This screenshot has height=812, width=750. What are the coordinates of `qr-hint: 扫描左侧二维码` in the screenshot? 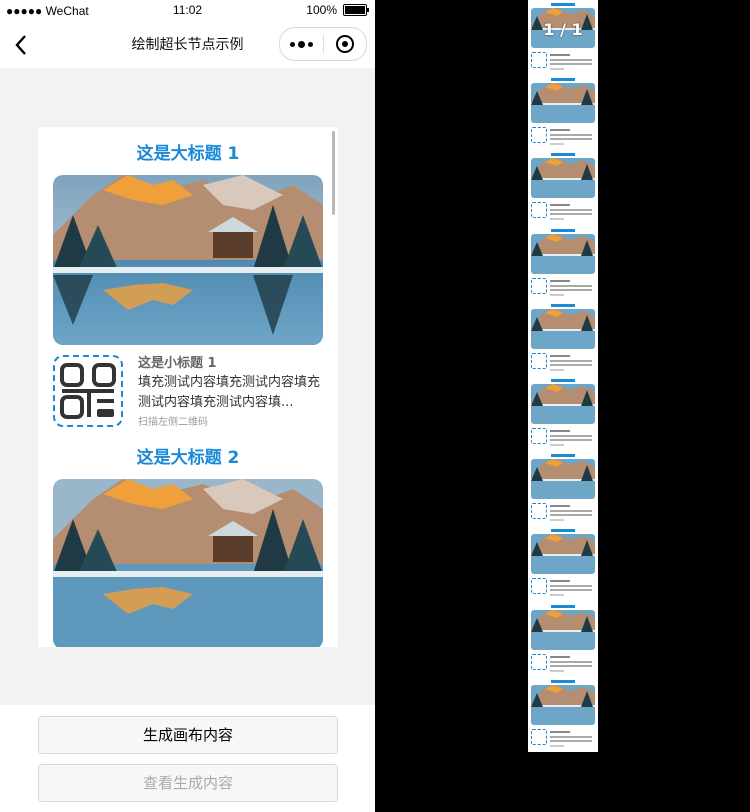 It's located at (173, 422).